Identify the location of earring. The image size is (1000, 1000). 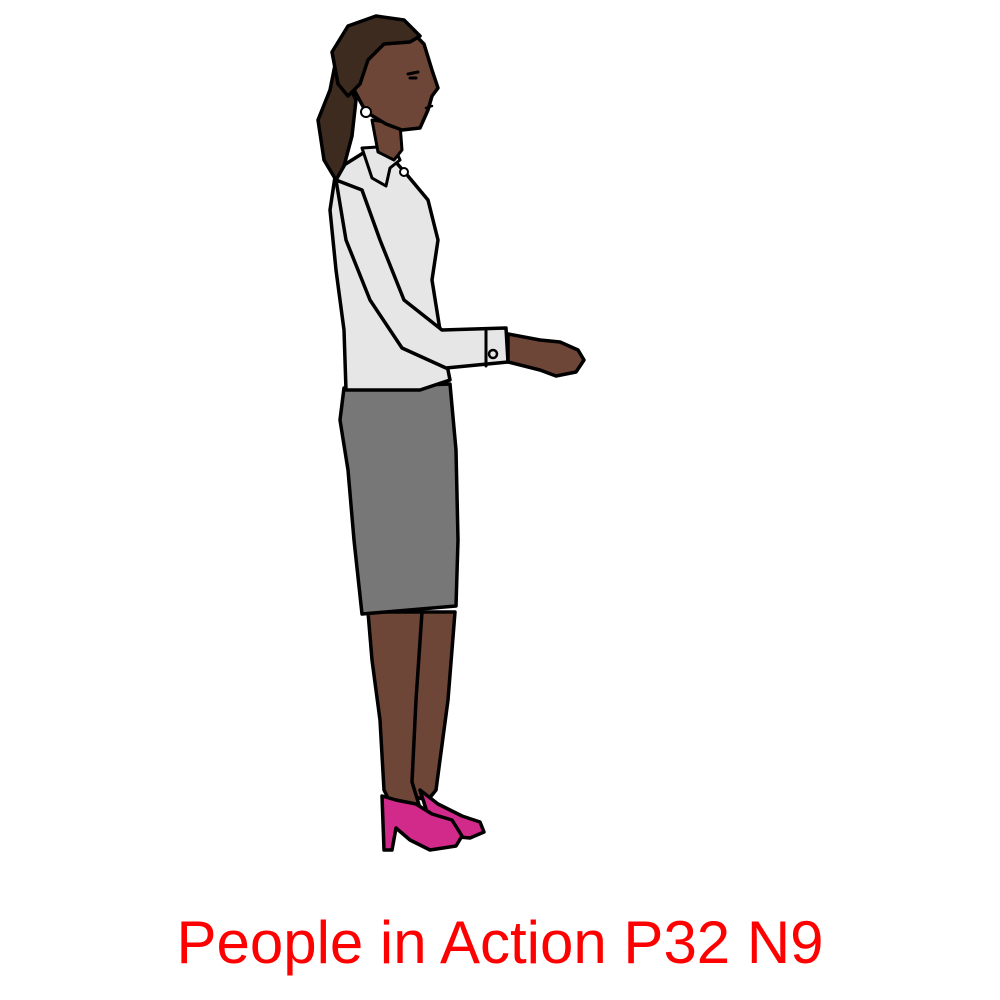
(366, 112).